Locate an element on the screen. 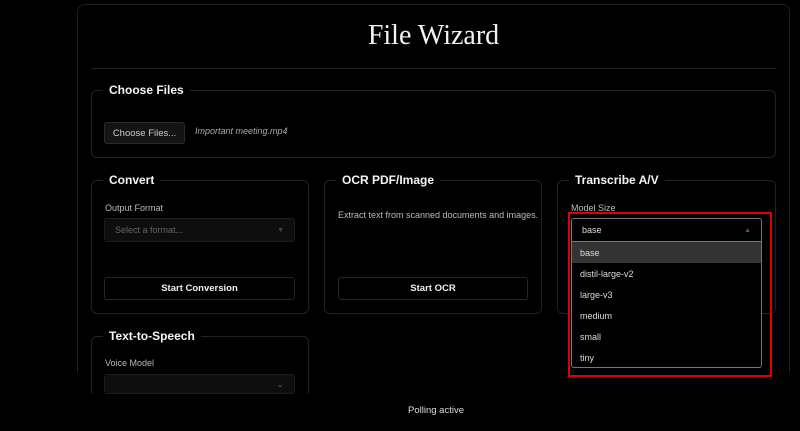 Image resolution: width=800 pixels, height=431 pixels. output-format-select: Select a format... ▼ is located at coordinates (199, 230).